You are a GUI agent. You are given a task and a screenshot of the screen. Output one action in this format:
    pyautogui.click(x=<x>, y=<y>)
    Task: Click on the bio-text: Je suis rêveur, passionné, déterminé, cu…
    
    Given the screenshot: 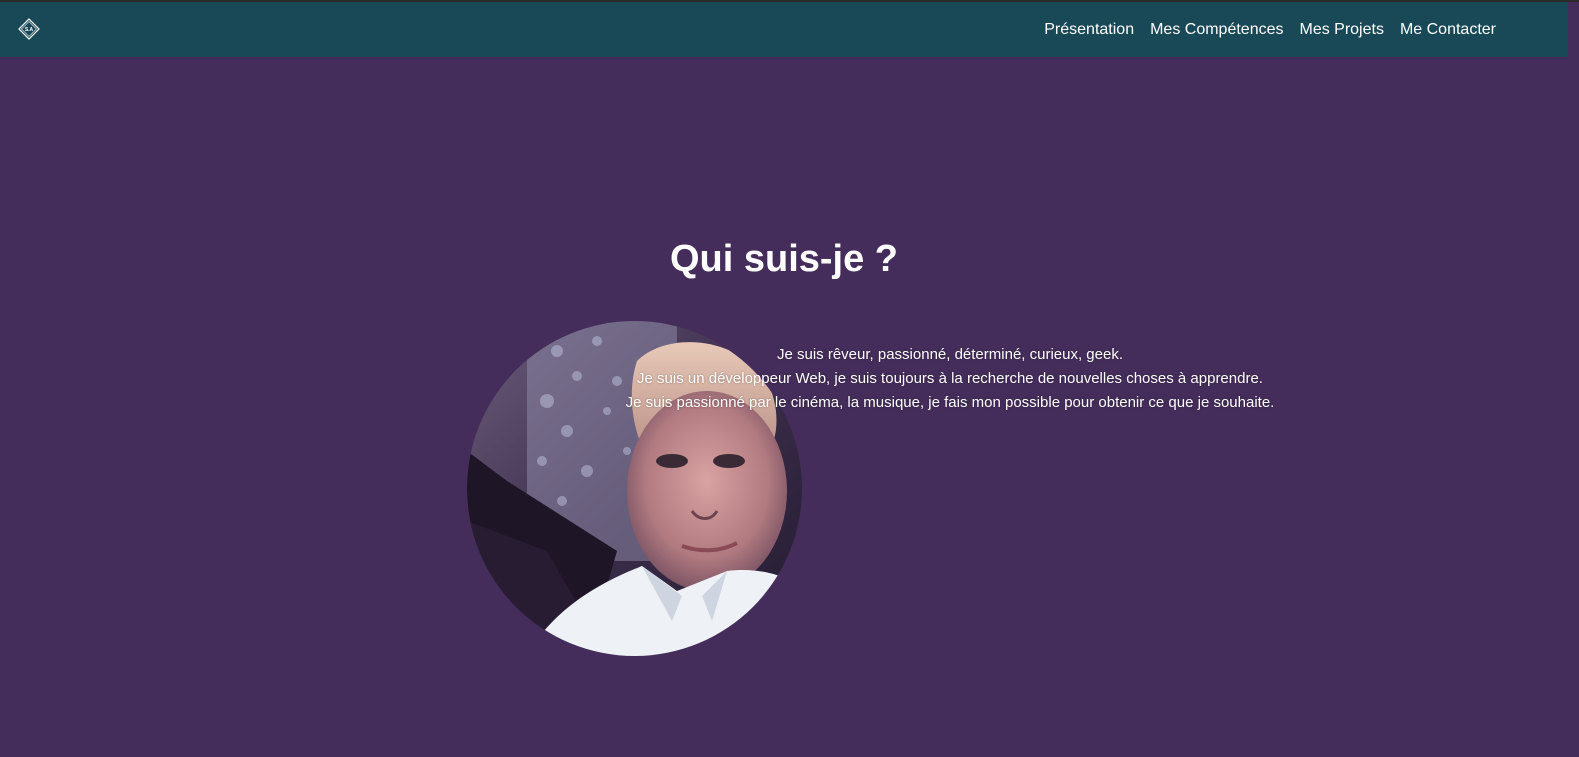 What is the action you would take?
    pyautogui.click(x=950, y=379)
    